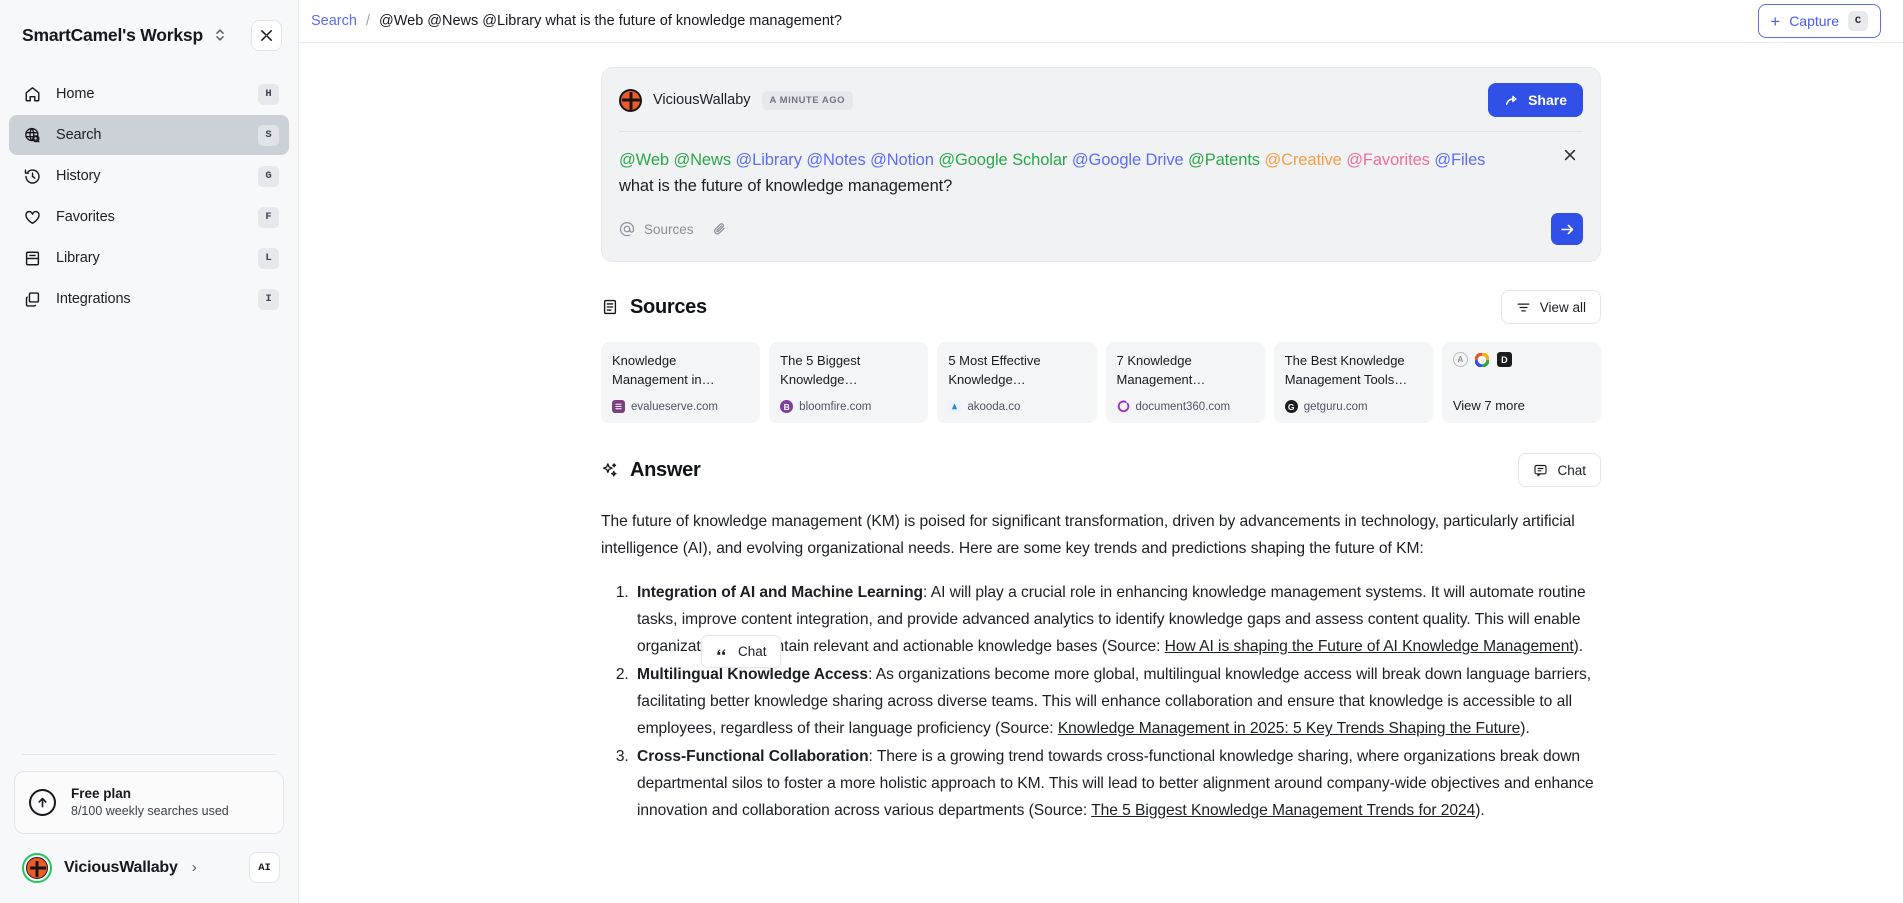 The width and height of the screenshot is (1903, 903). I want to click on sidebar-item-favorites: Favorites F, so click(149, 217).